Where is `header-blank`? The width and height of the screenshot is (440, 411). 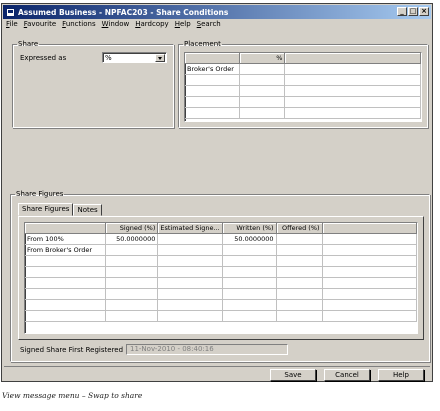
header-blank is located at coordinates (66, 228).